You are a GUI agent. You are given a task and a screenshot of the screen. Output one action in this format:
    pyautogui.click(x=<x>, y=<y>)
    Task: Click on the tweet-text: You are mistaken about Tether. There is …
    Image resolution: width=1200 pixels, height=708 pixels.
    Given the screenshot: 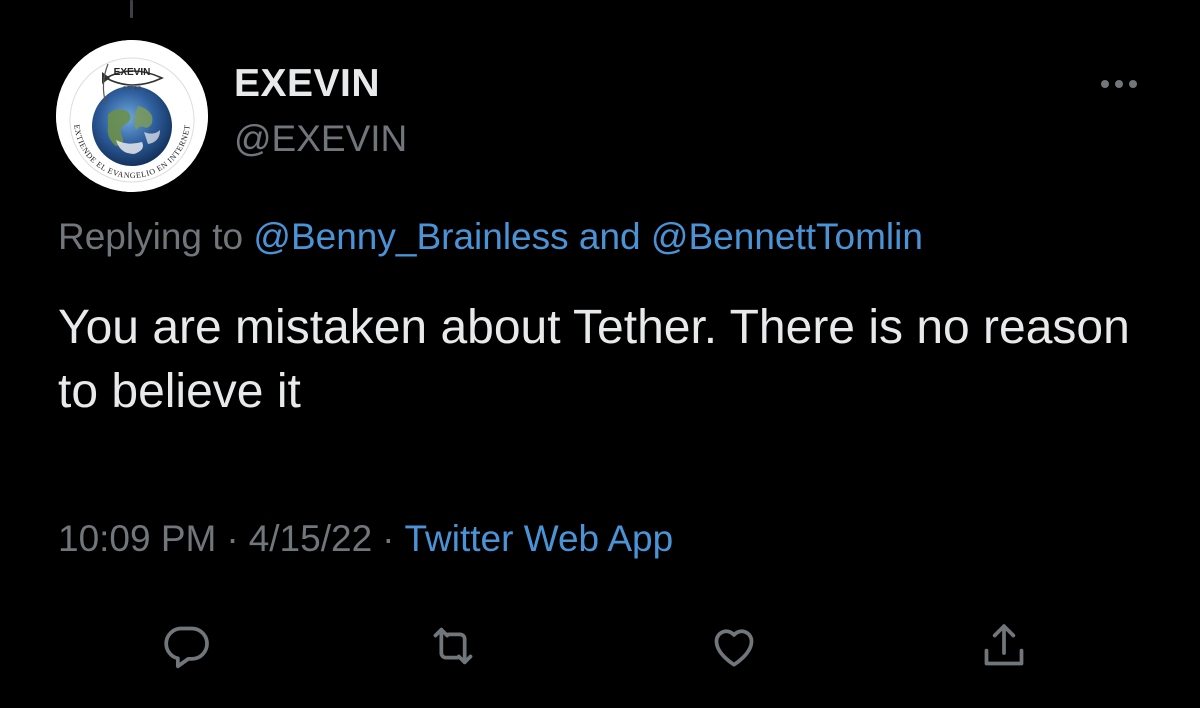 What is the action you would take?
    pyautogui.click(x=594, y=359)
    